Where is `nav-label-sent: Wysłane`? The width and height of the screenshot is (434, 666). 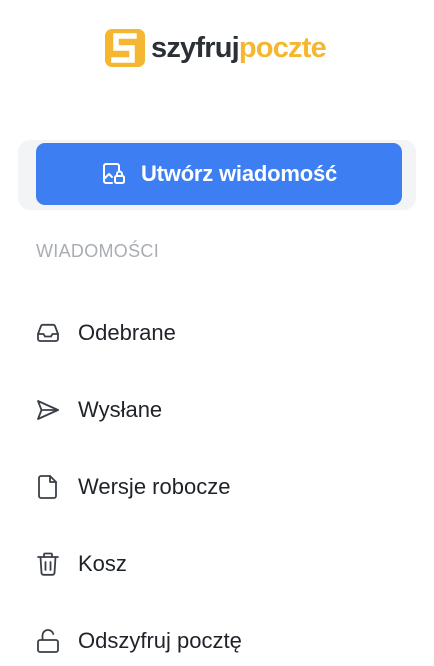
nav-label-sent: Wysłane is located at coordinates (120, 409).